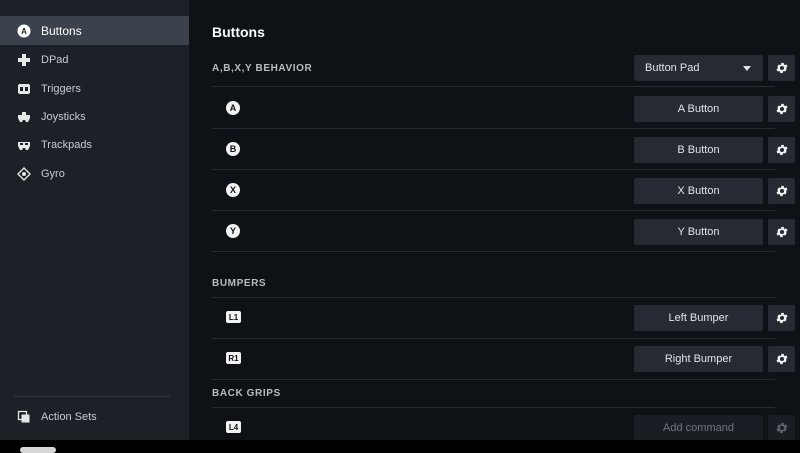  What do you see at coordinates (233, 149) in the screenshot?
I see `b-button-glyph-icon: B` at bounding box center [233, 149].